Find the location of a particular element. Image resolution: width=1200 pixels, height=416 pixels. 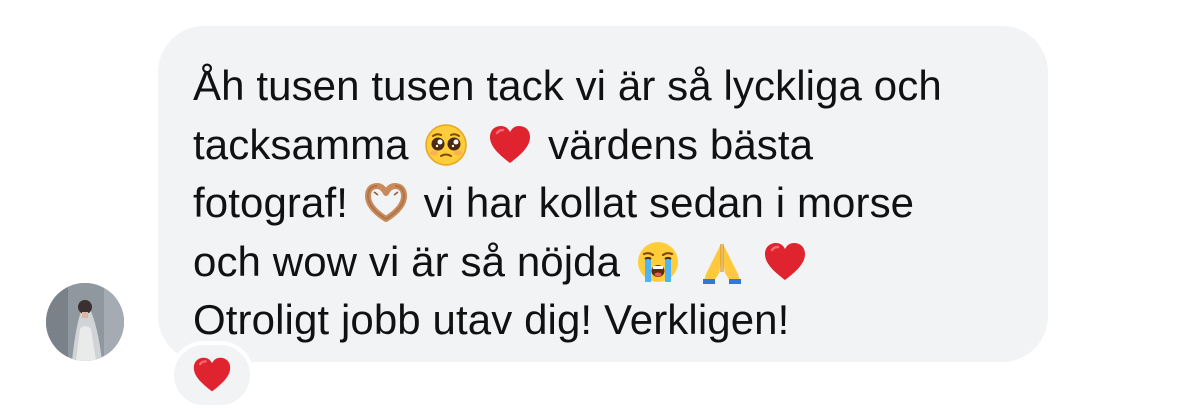

message-line-2: tacksamma värdens bästa is located at coordinates (605, 145).